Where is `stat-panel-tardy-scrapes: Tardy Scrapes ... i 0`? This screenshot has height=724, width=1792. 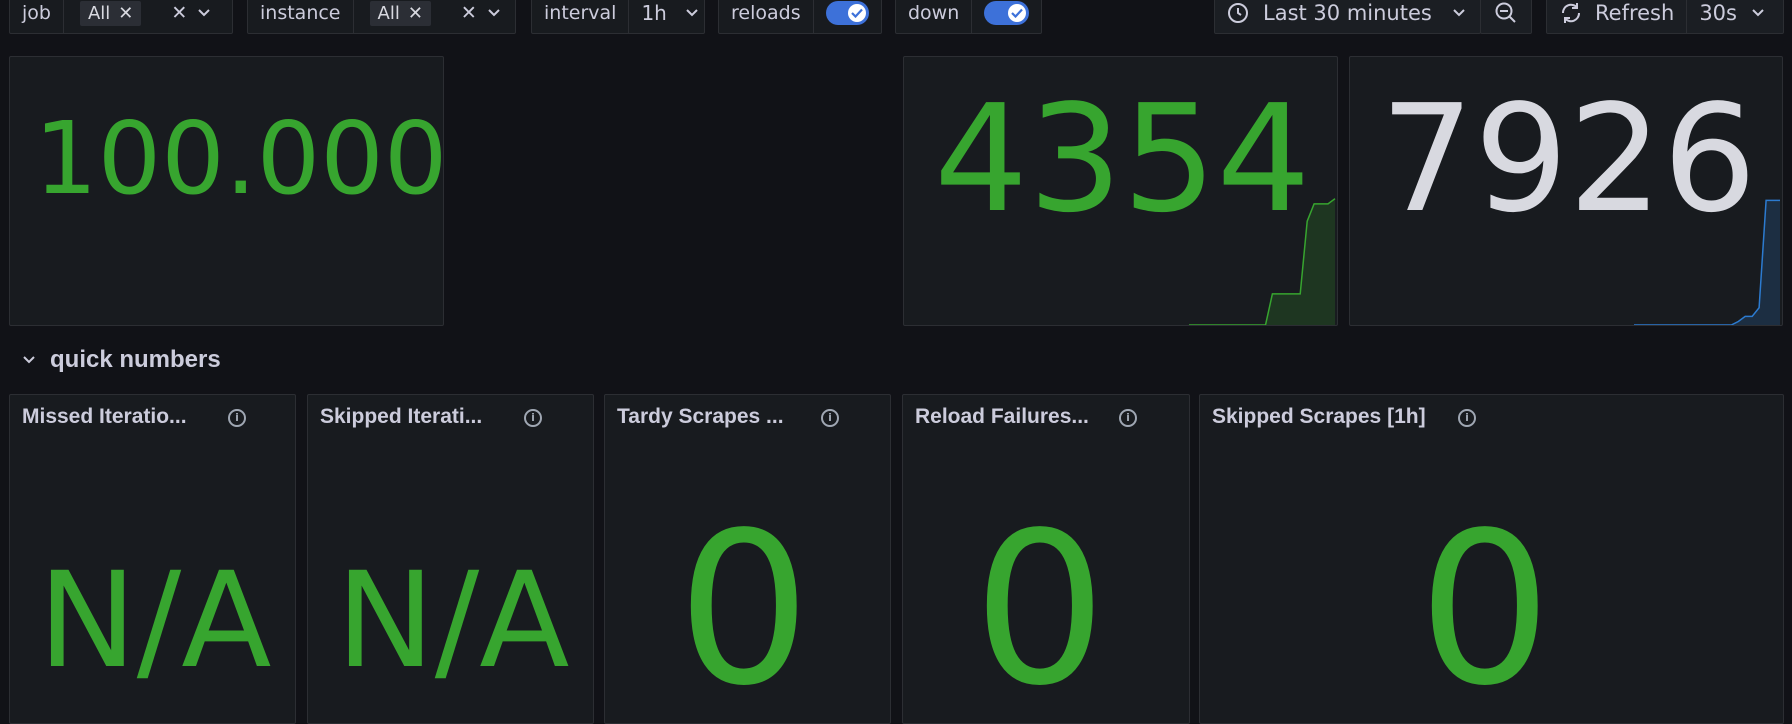 stat-panel-tardy-scrapes: Tardy Scrapes ... i 0 is located at coordinates (747, 559).